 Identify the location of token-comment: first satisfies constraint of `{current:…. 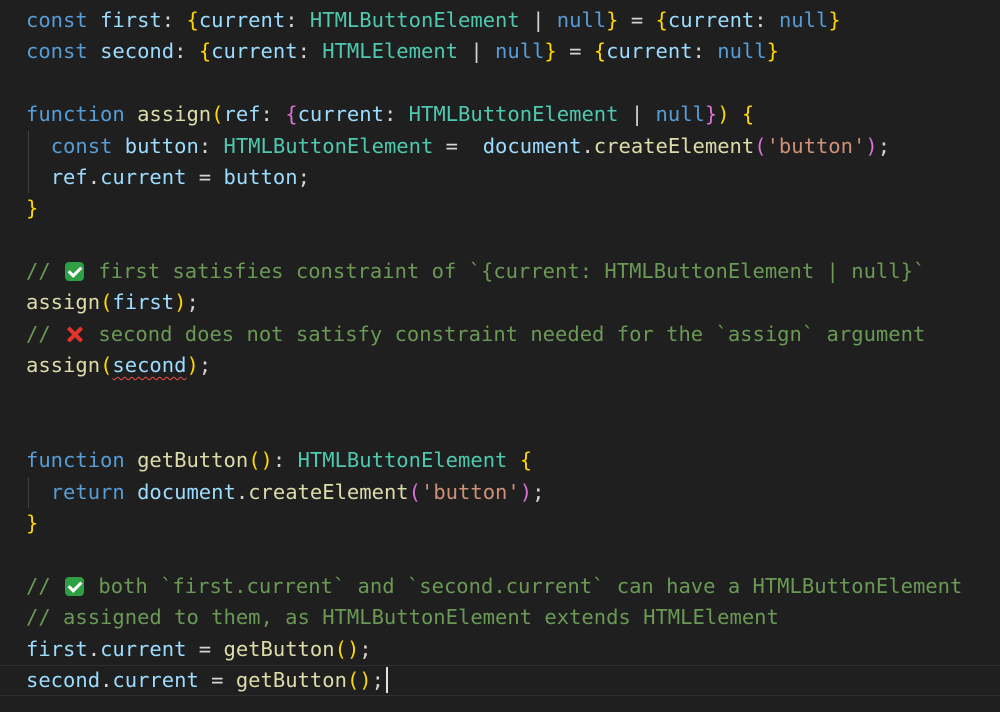
(506, 271).